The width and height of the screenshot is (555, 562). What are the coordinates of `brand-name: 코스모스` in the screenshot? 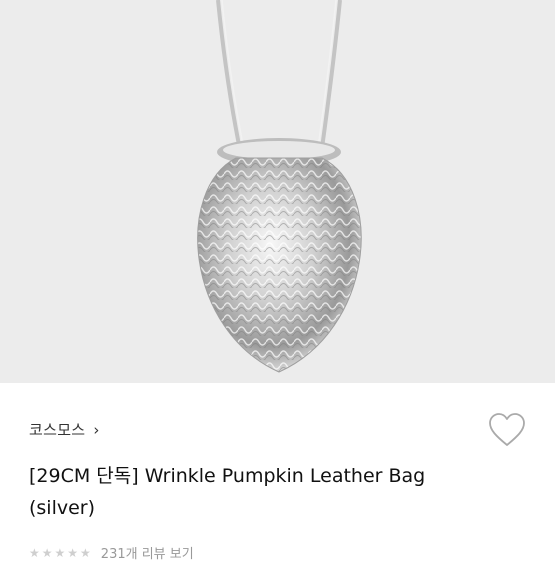 It's located at (57, 430).